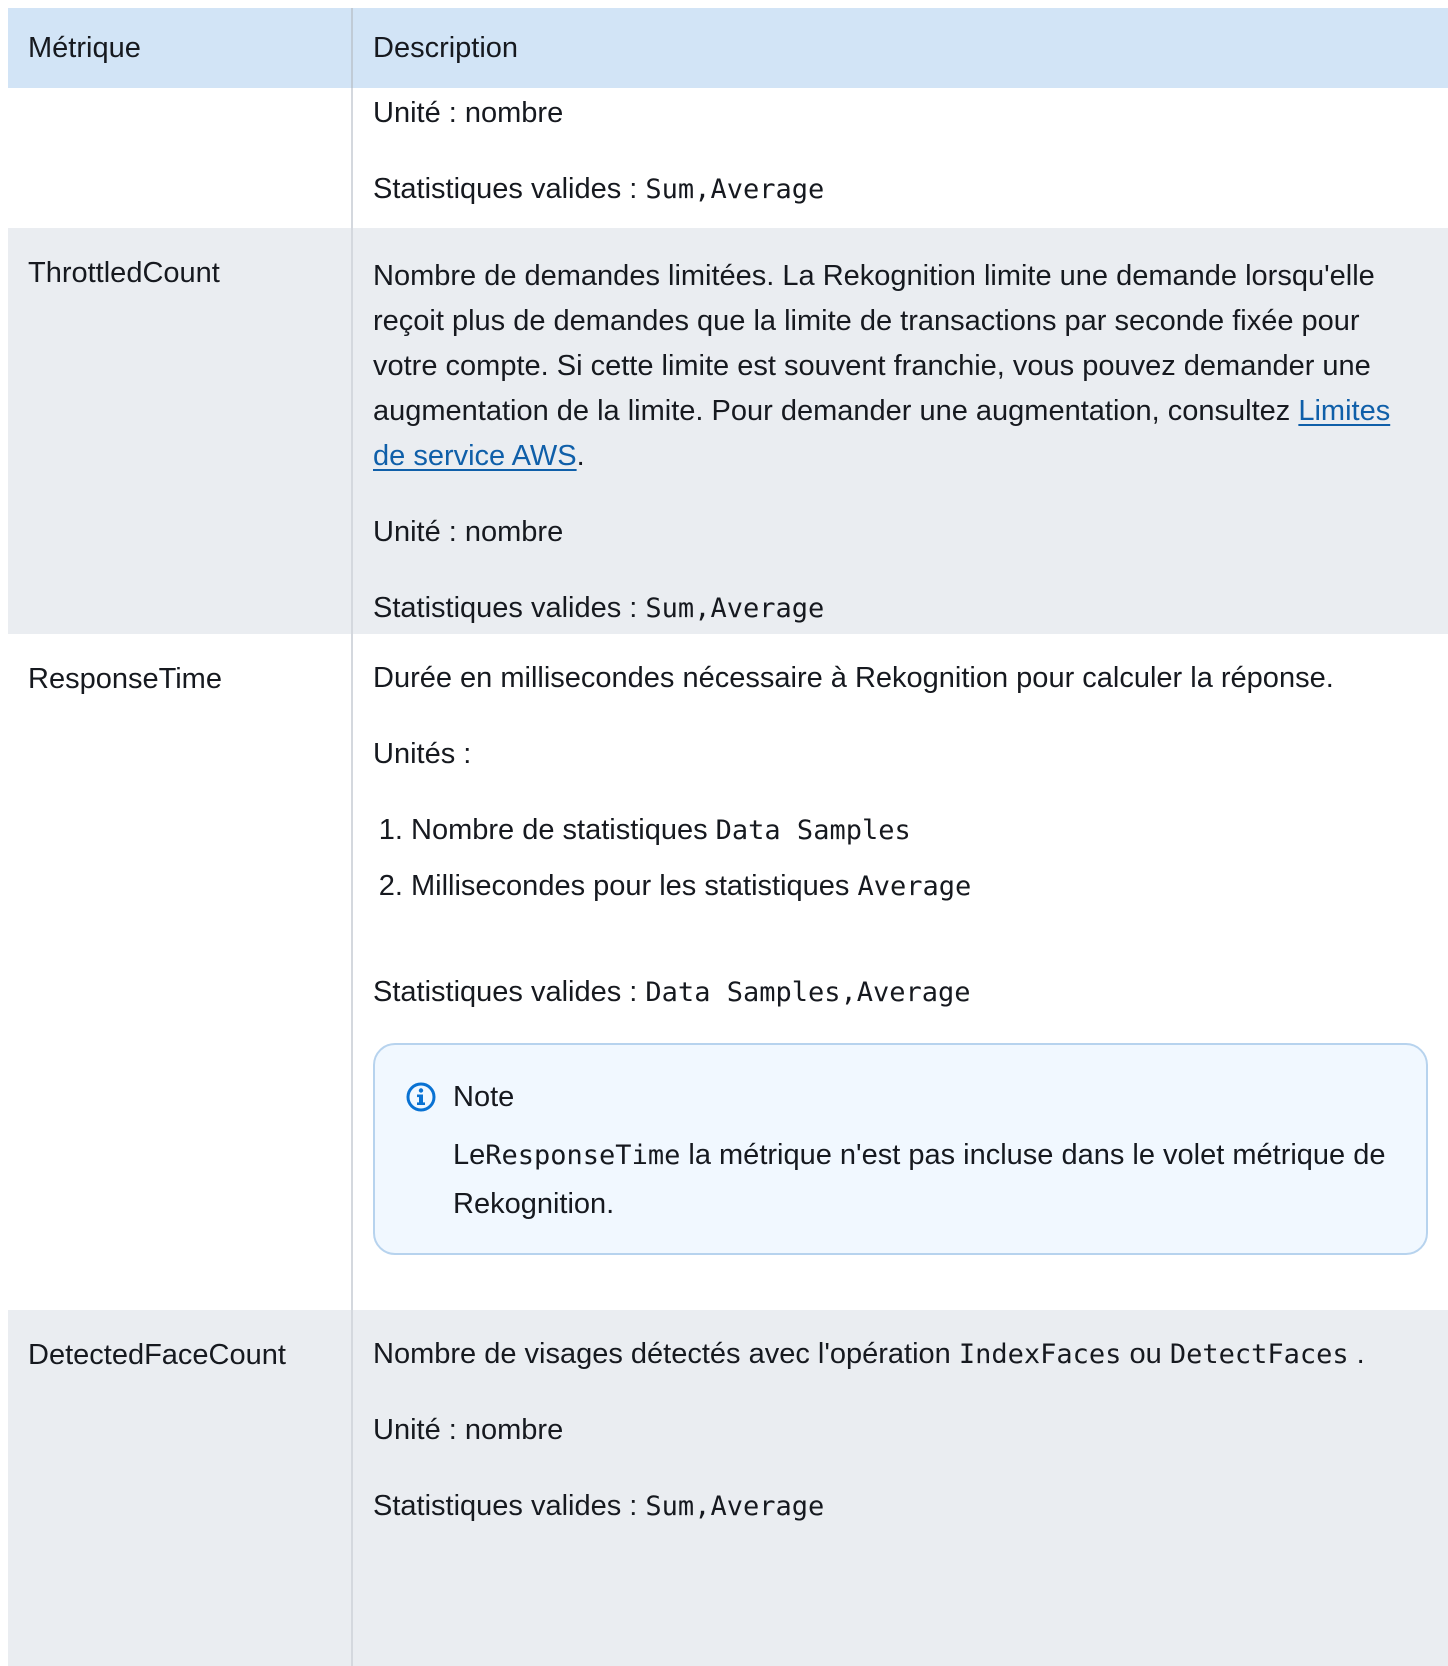 The image size is (1448, 1666). What do you see at coordinates (484, 1096) in the screenshot?
I see `note-title: Note` at bounding box center [484, 1096].